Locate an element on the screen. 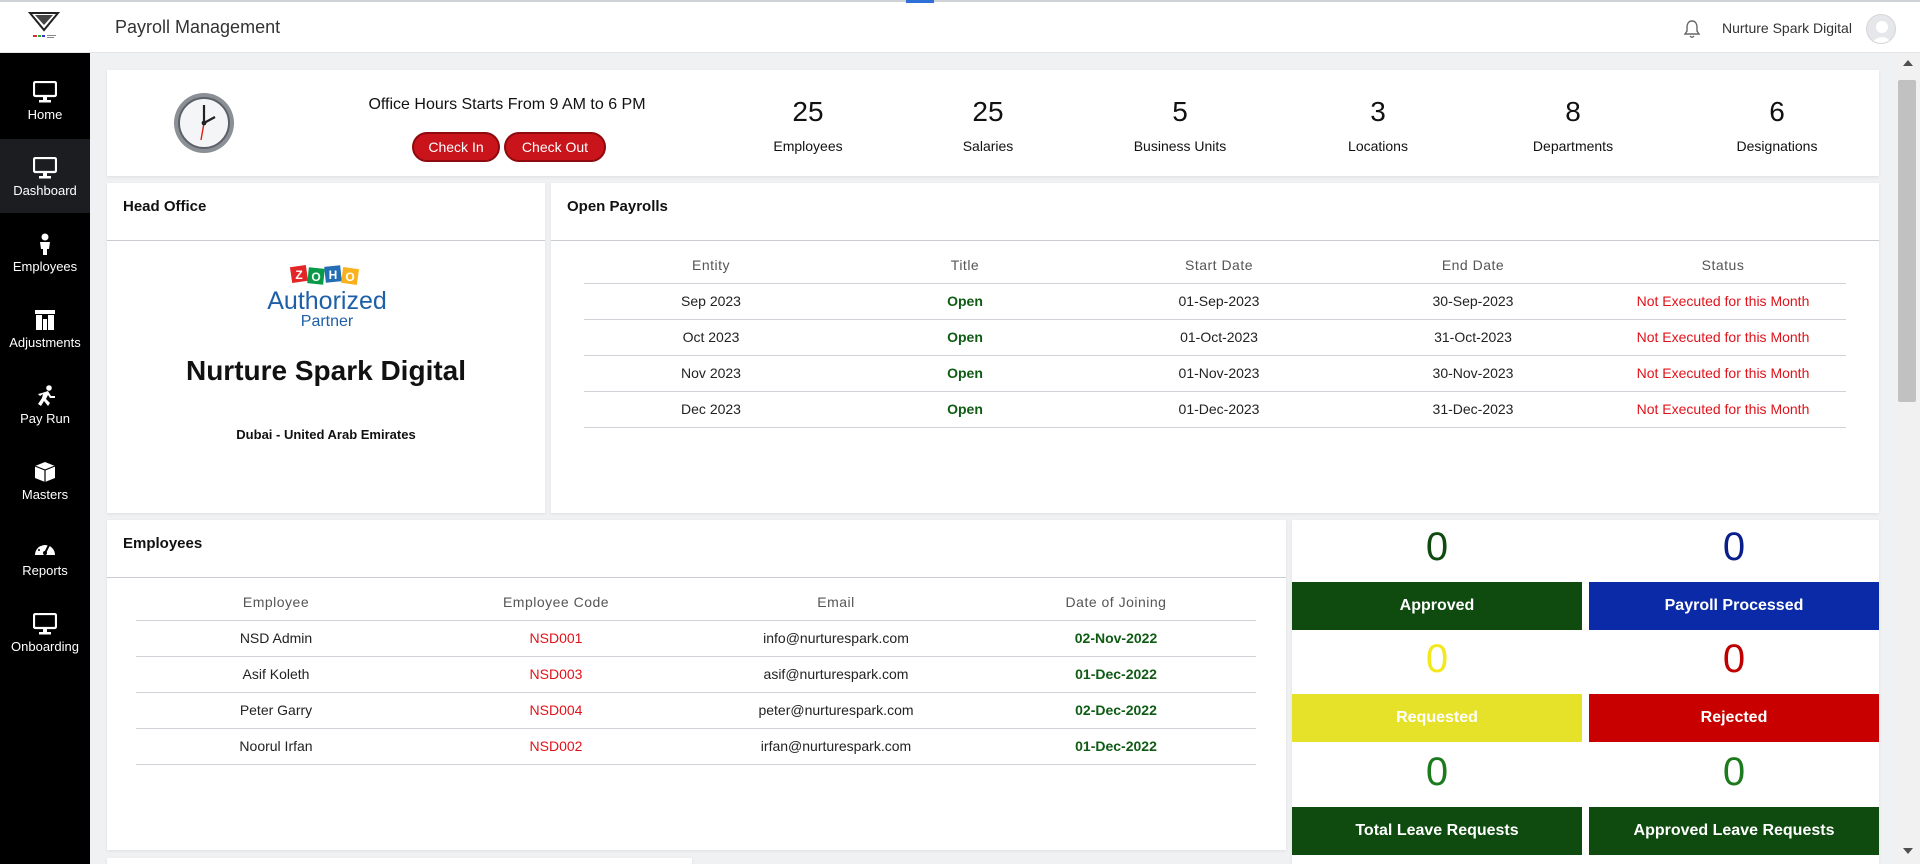  rejected-tile: Rejected is located at coordinates (1734, 718).